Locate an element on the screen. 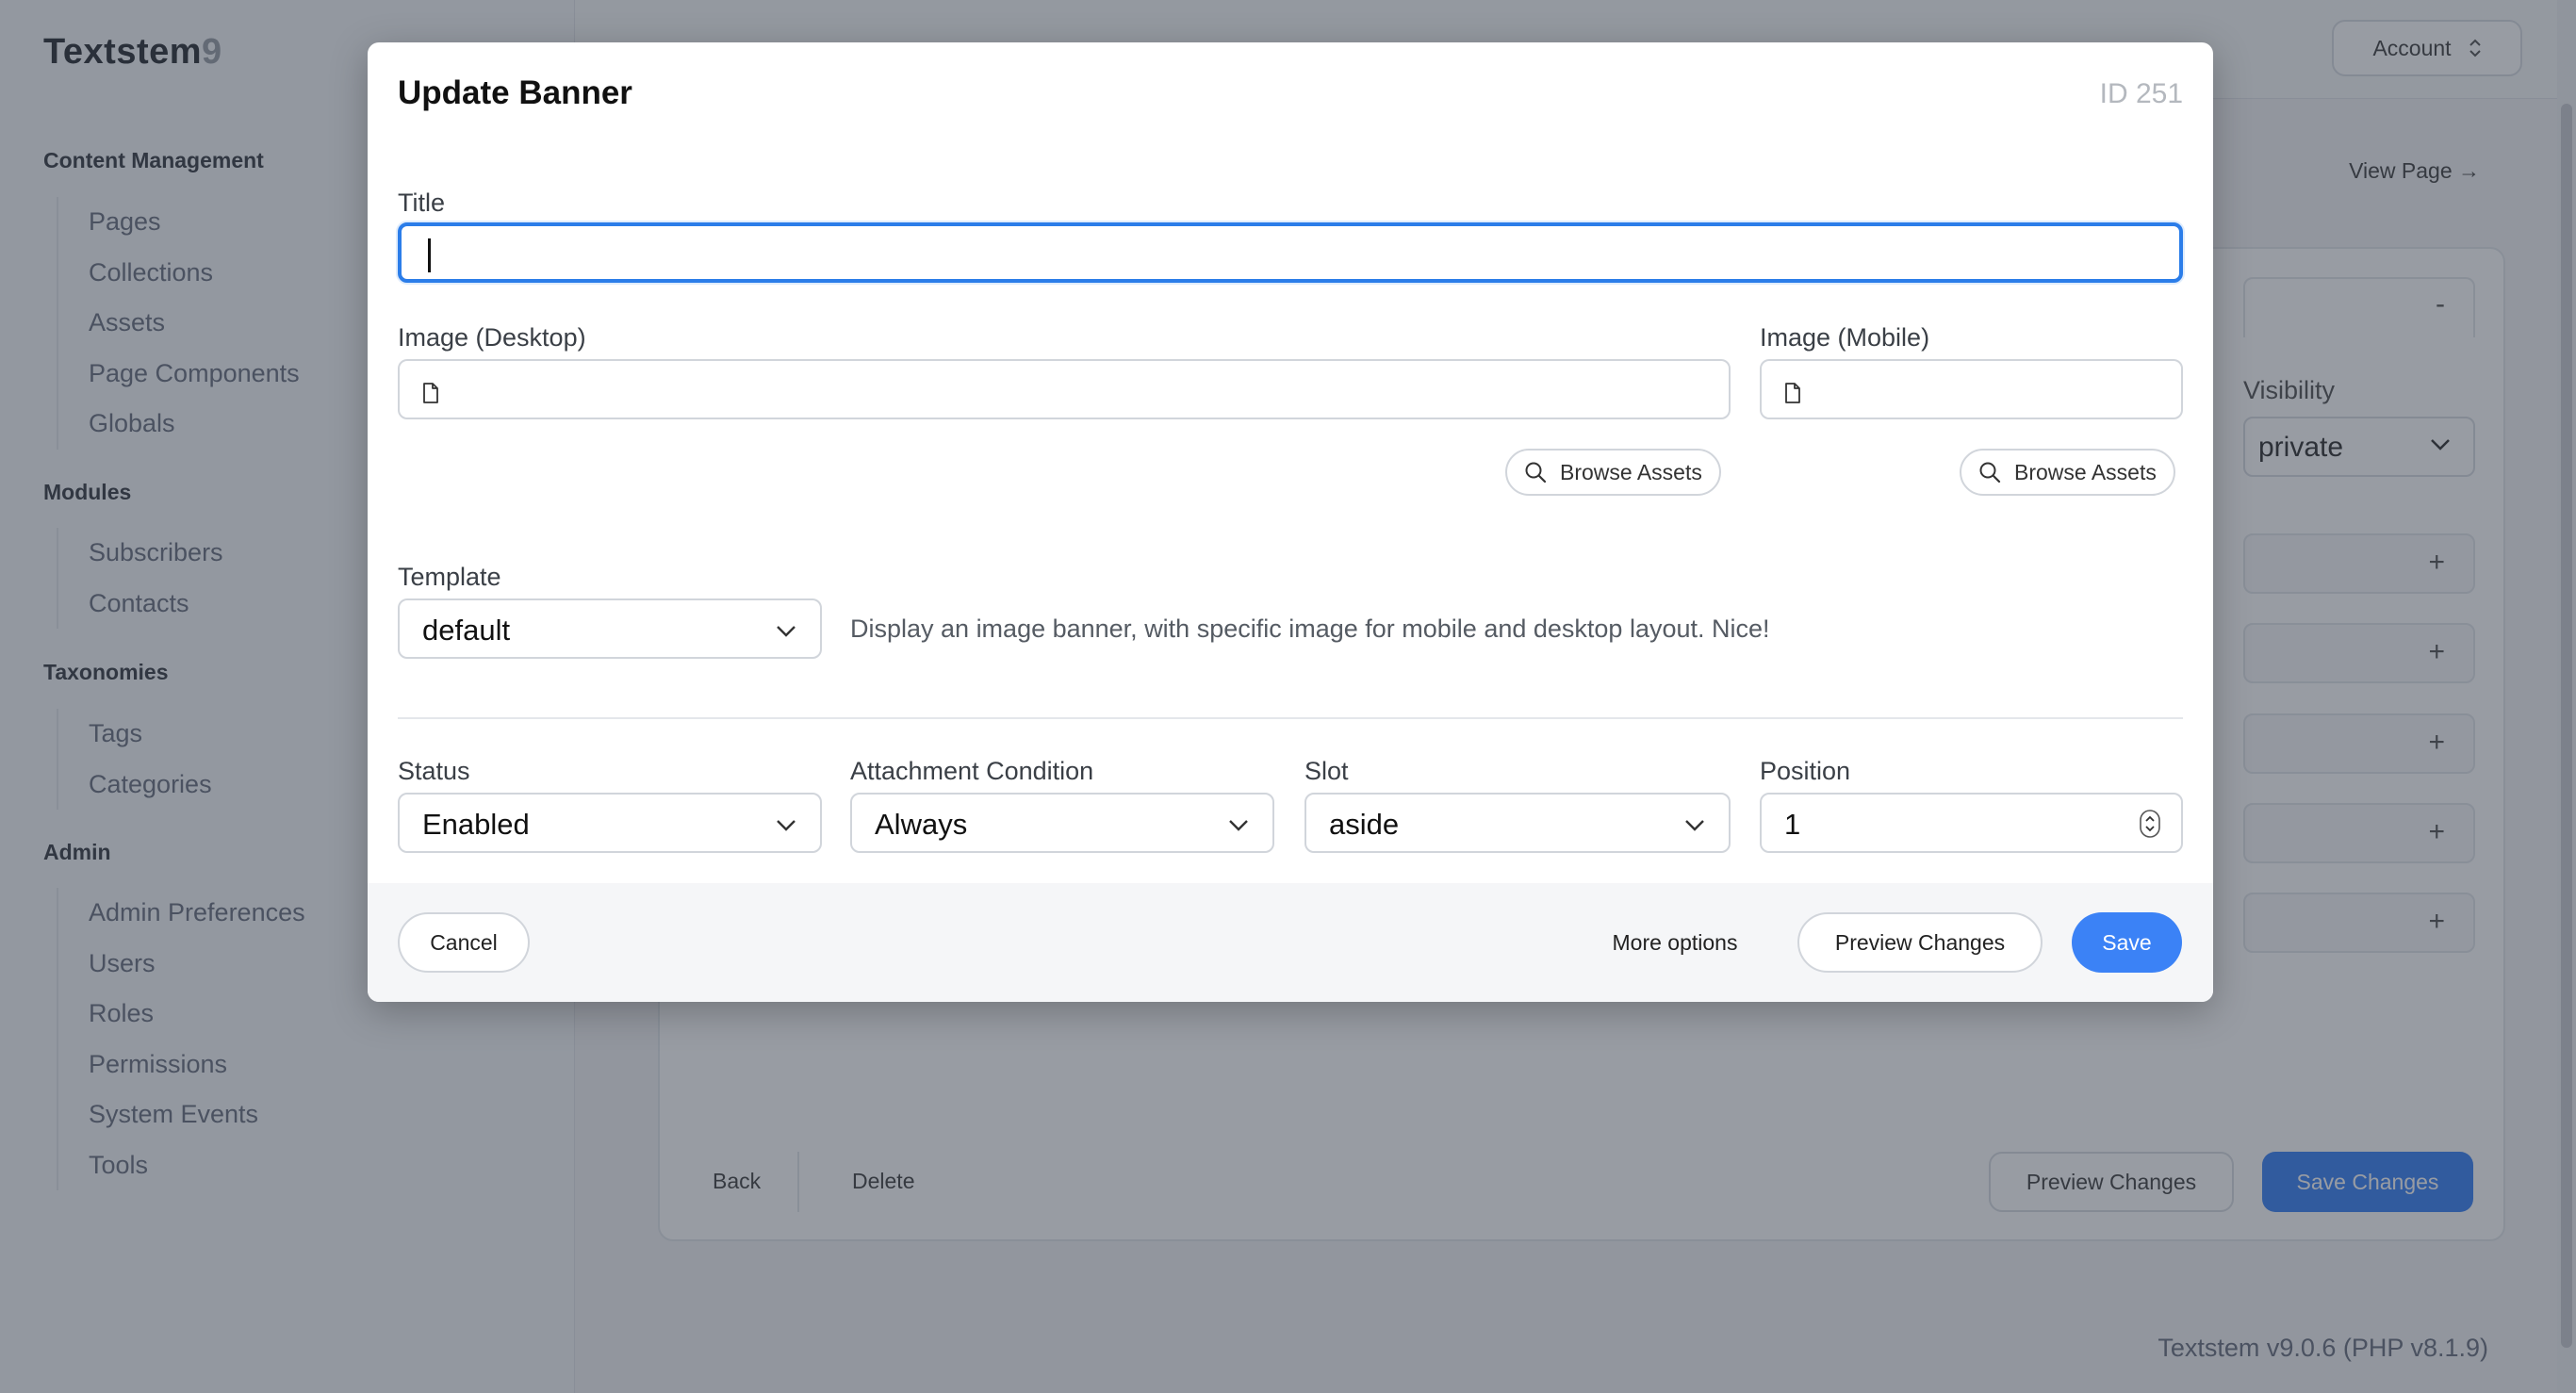  slot-label: Slot is located at coordinates (1326, 771).